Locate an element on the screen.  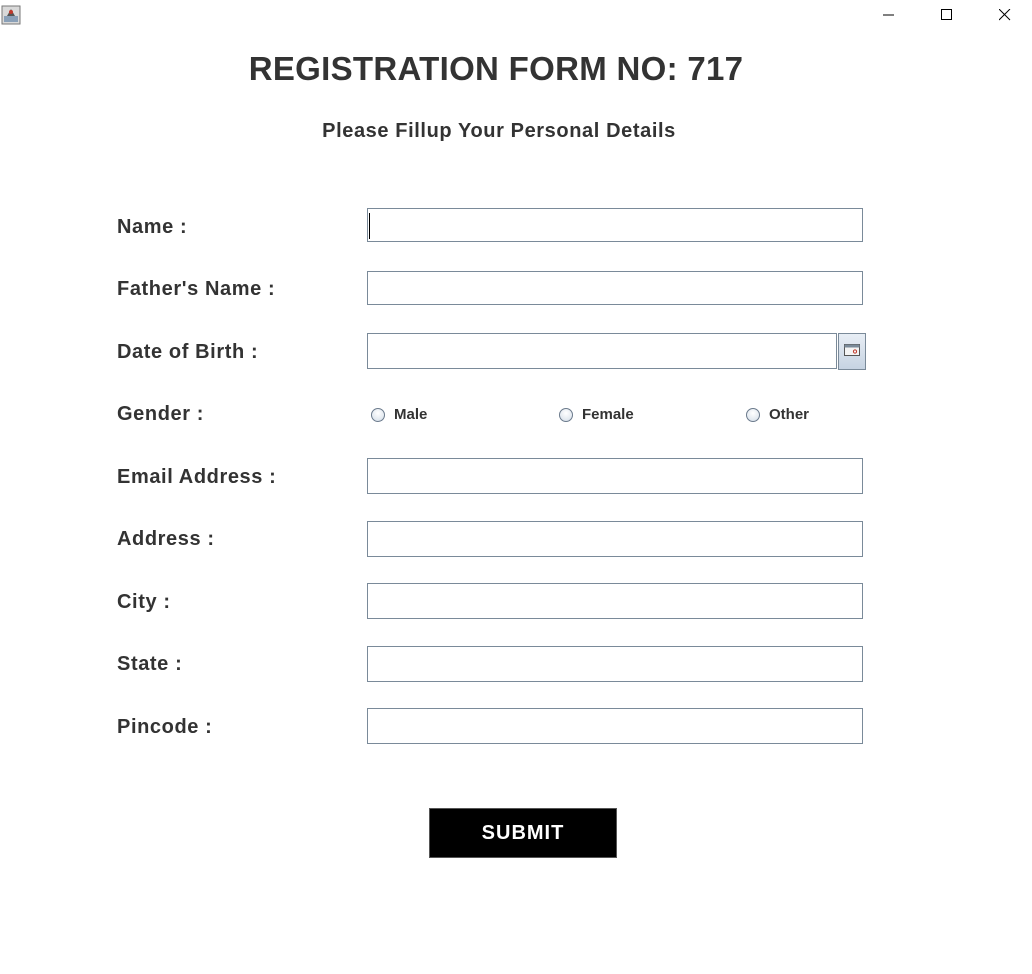
name-label: Name : is located at coordinates (152, 227).